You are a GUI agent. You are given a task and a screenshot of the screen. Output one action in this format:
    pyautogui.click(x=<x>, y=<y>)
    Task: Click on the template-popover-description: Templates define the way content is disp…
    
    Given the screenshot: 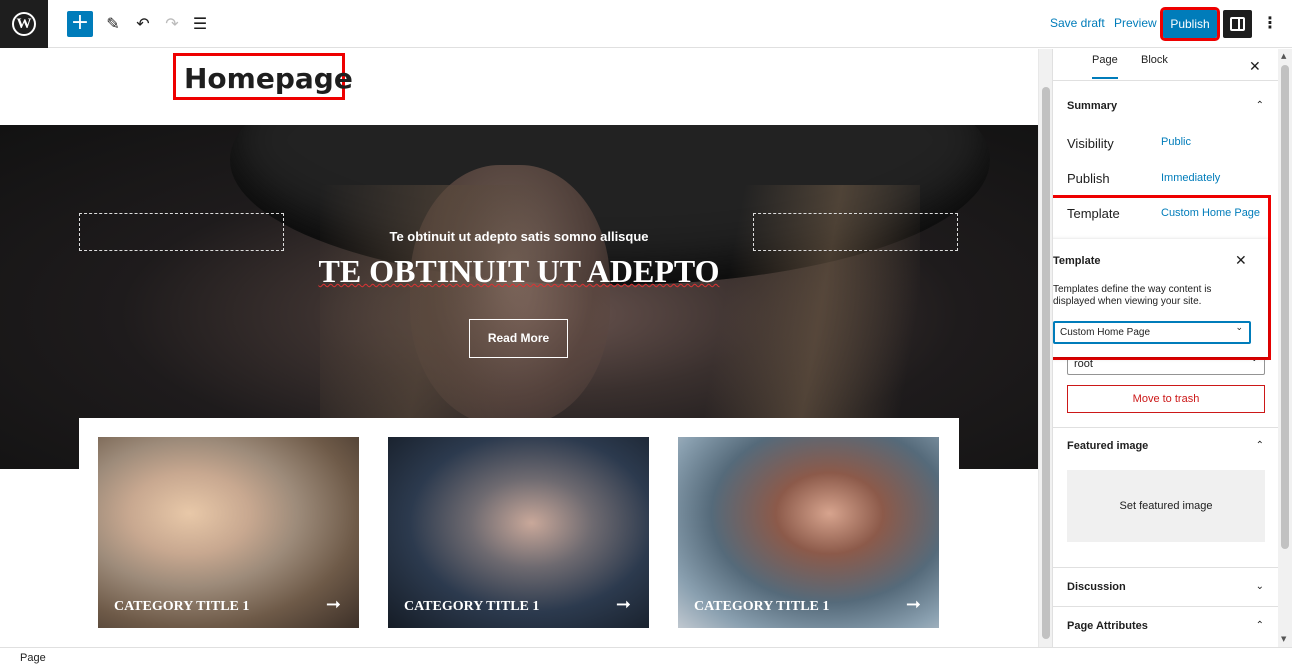 What is the action you would take?
    pyautogui.click(x=1132, y=295)
    